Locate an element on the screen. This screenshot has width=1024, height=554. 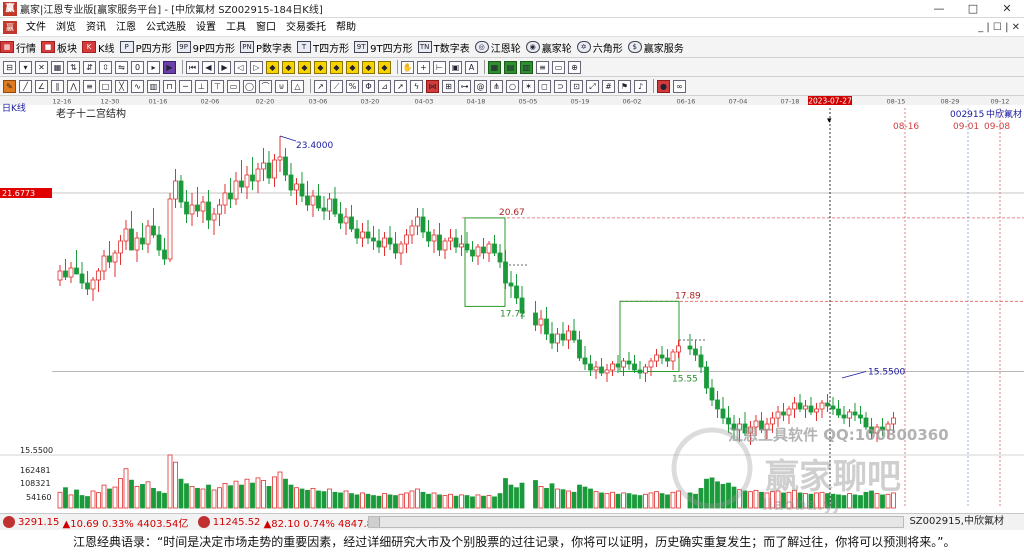
menu-tools: 工具 is located at coordinates (236, 27).